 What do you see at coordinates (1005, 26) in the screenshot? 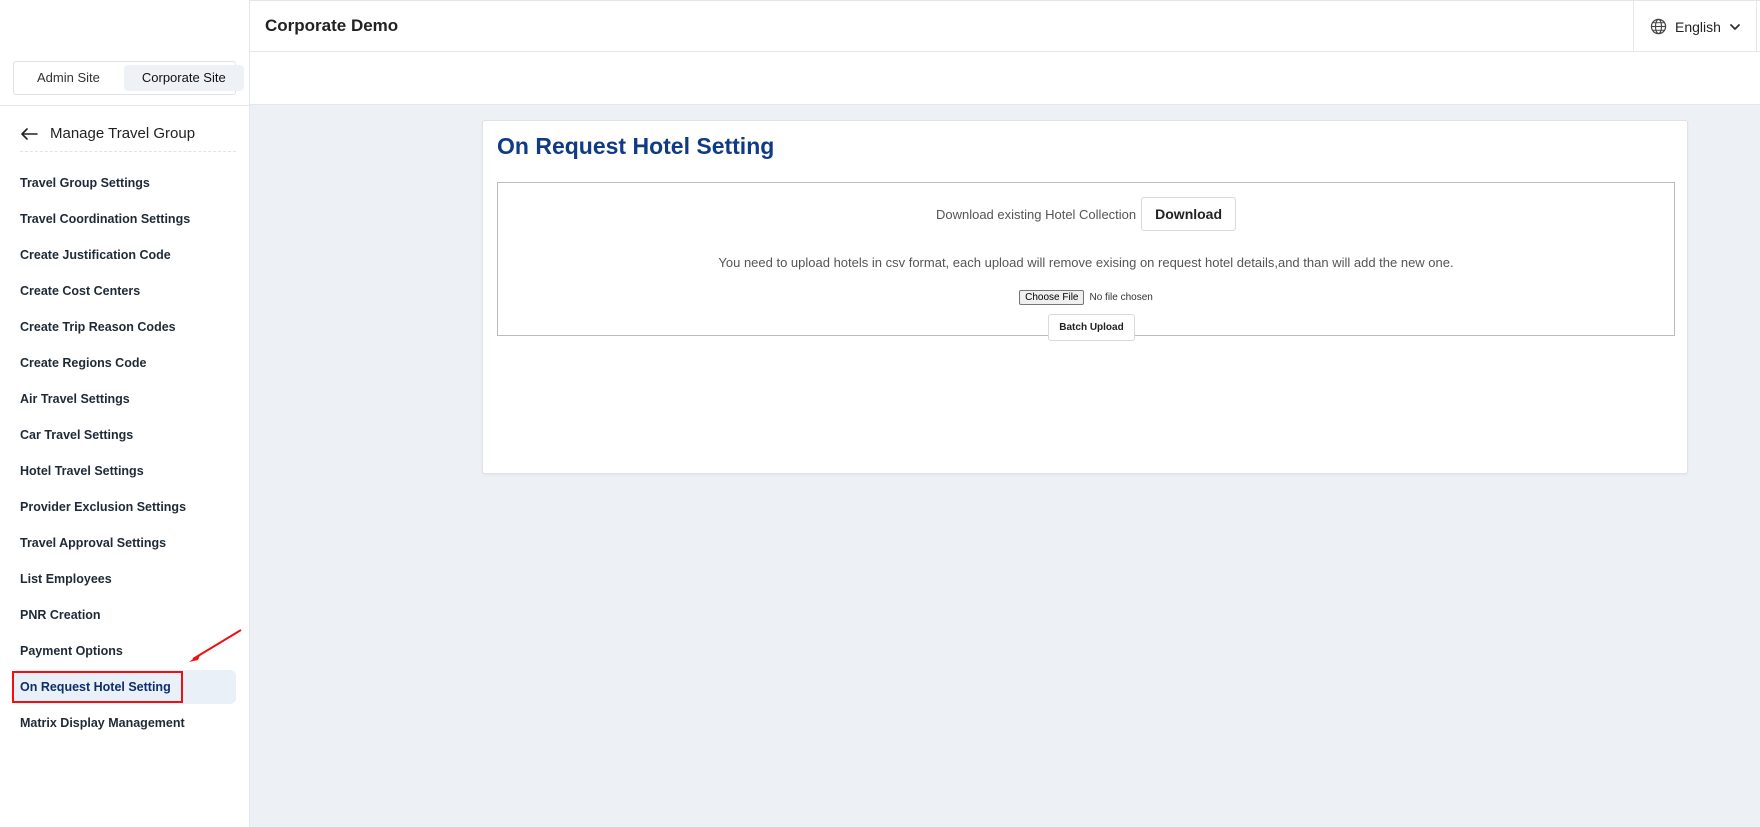
I see `top-bar: Corporate Demo English` at bounding box center [1005, 26].